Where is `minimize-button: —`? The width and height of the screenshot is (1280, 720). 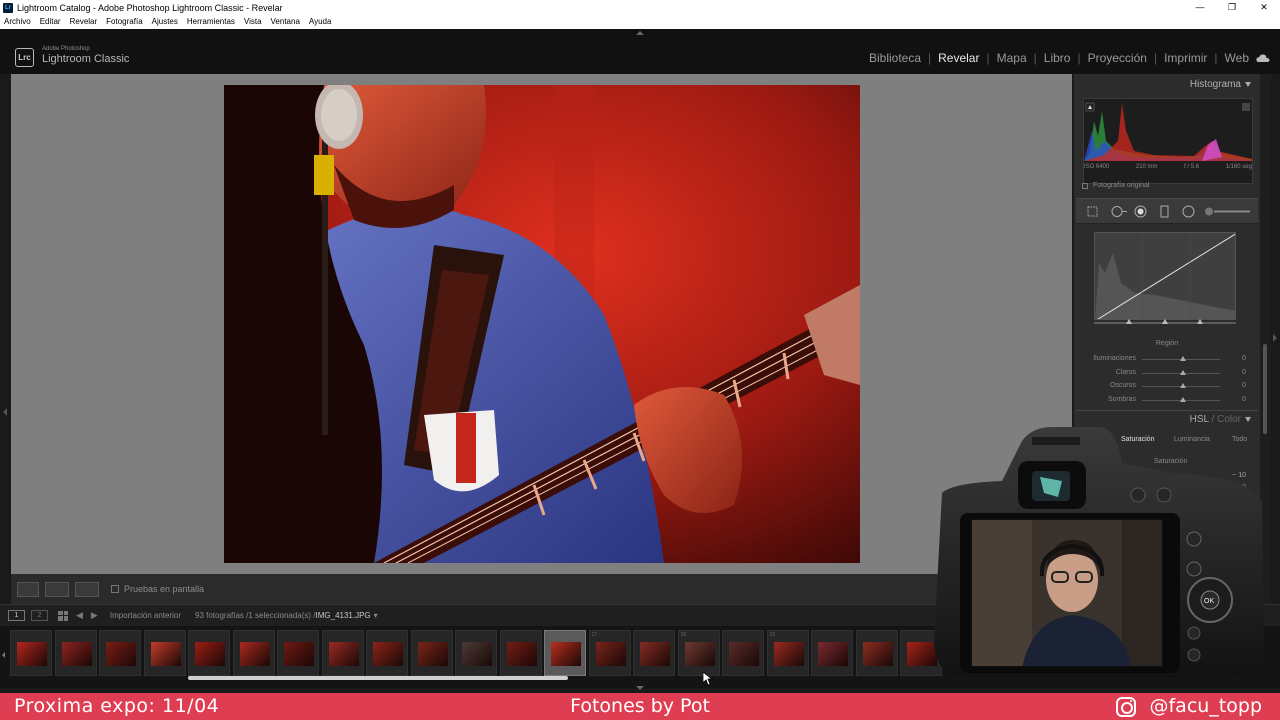 minimize-button: — is located at coordinates (1200, 7).